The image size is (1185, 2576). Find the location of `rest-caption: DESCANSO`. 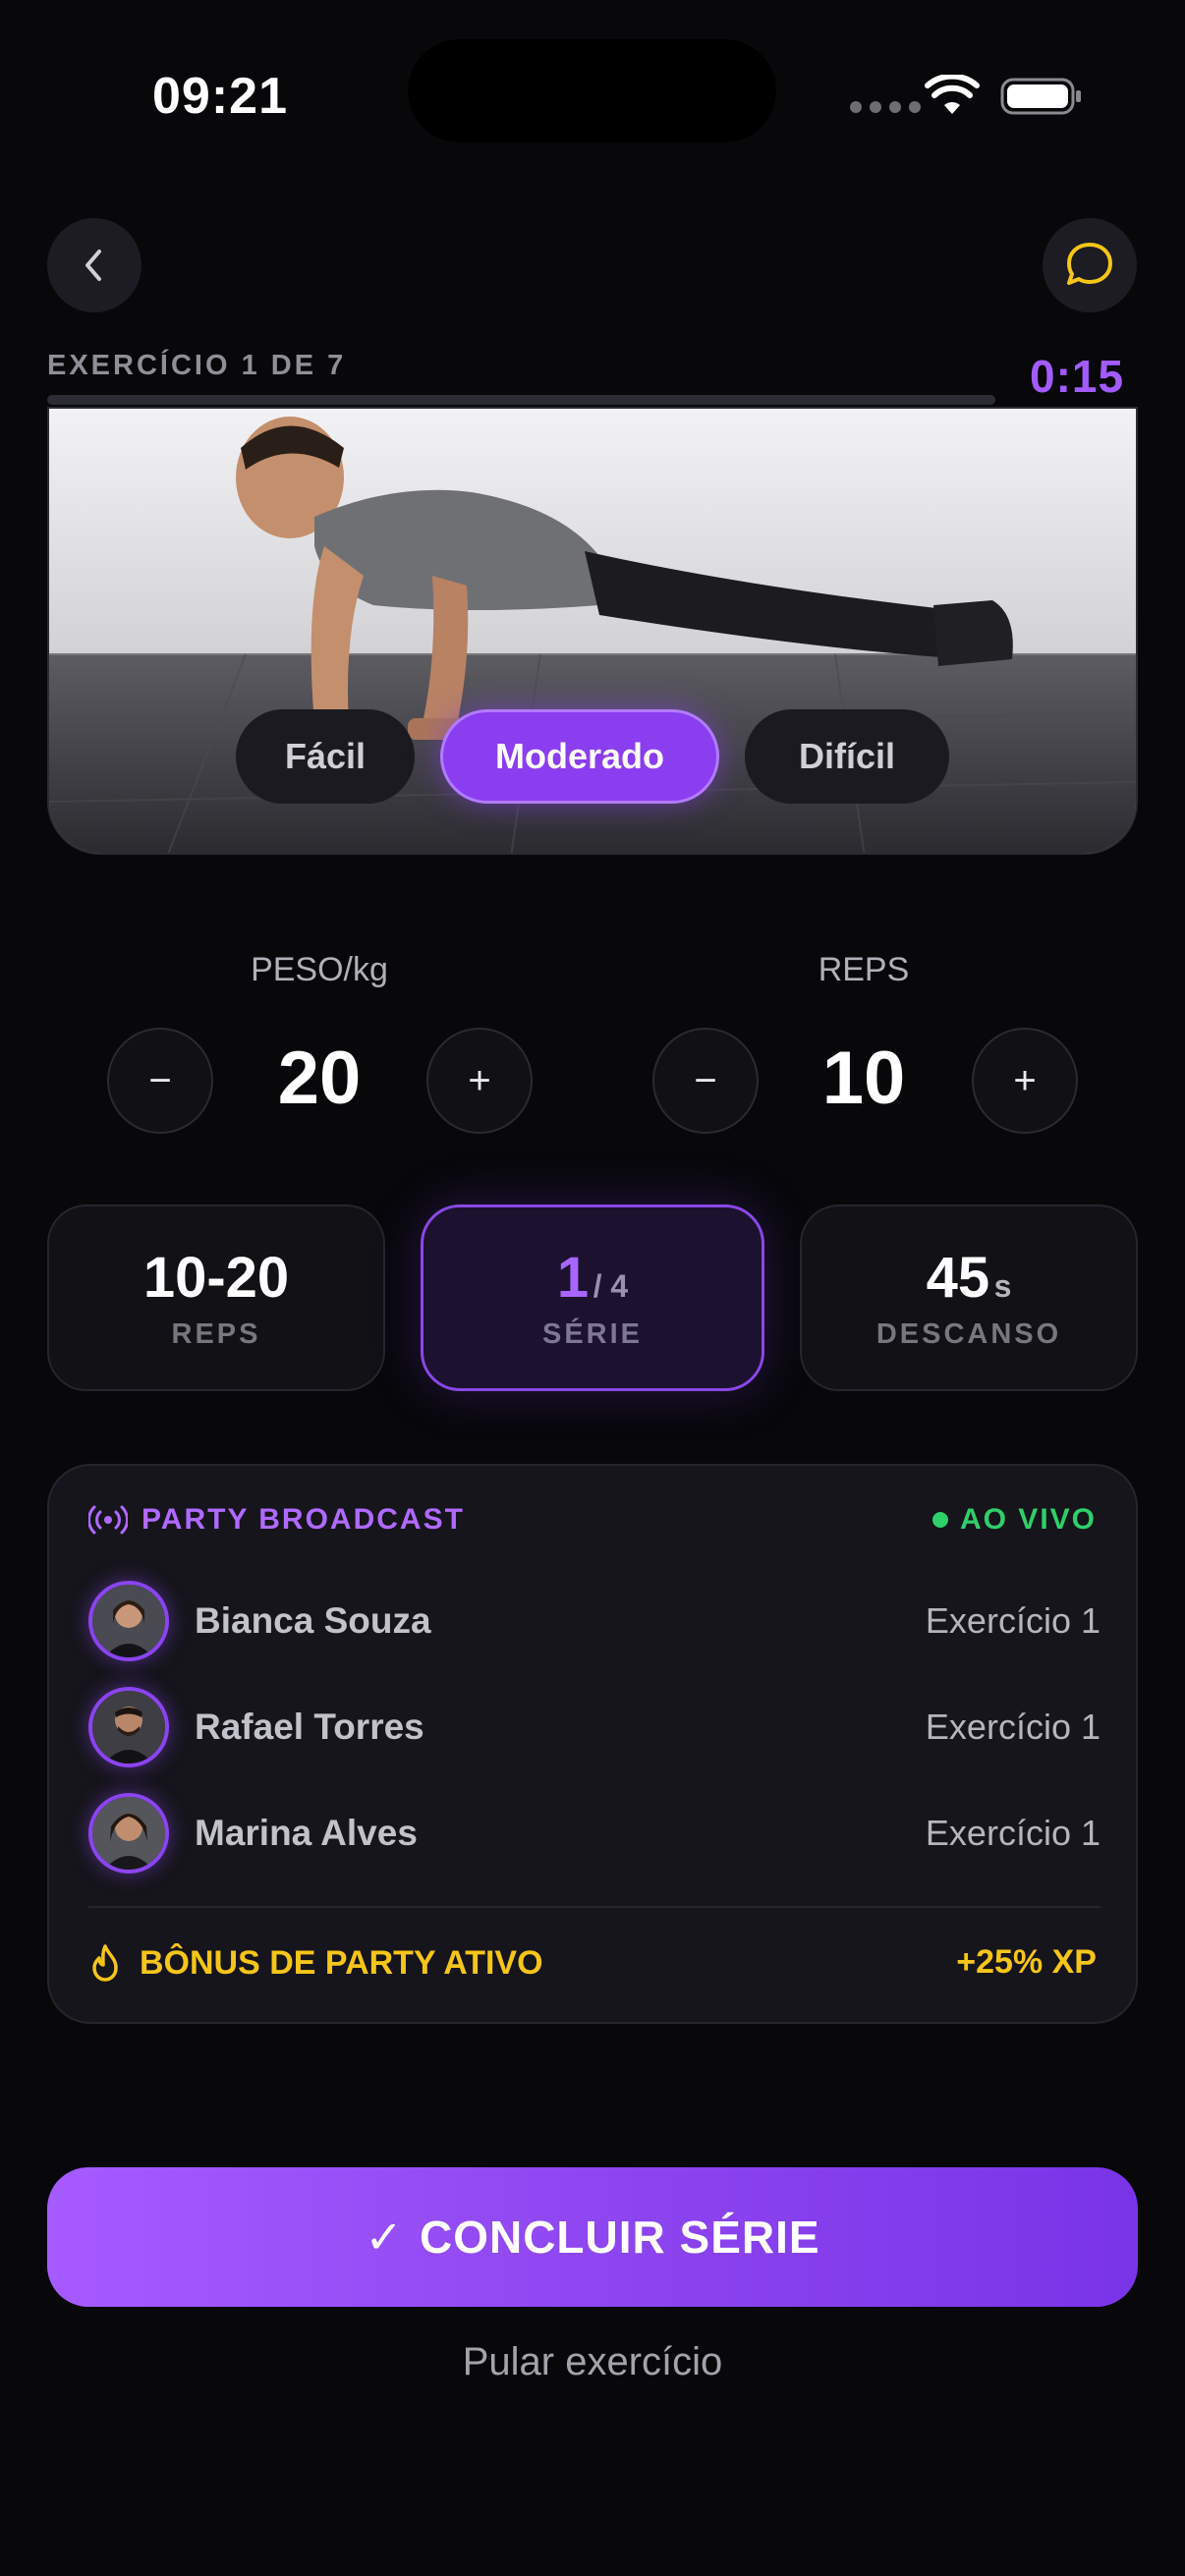

rest-caption: DESCANSO is located at coordinates (969, 1334).